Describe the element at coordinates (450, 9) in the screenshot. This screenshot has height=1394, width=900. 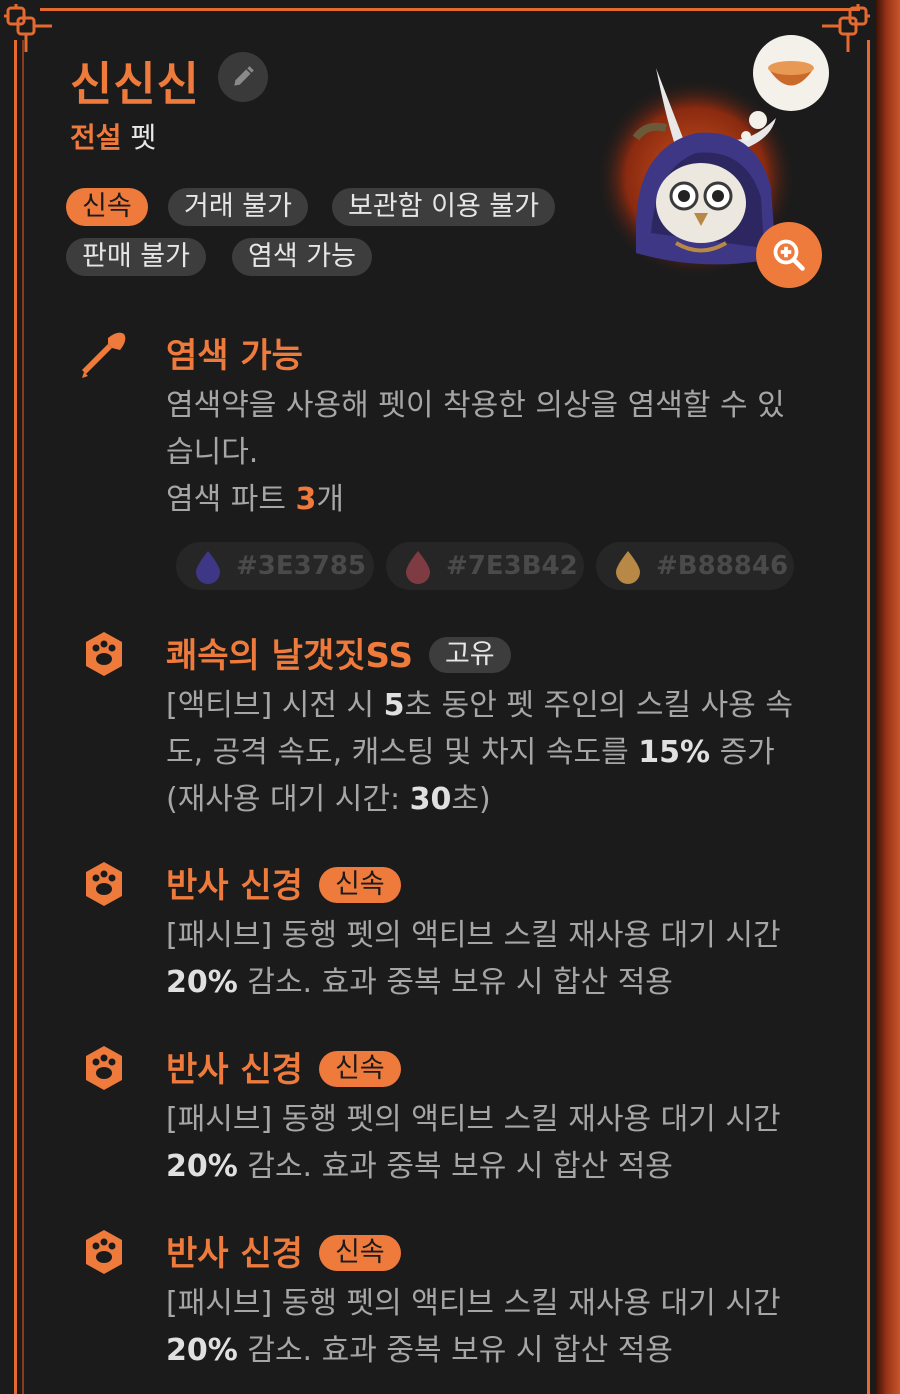
I see `frame-border-top` at that location.